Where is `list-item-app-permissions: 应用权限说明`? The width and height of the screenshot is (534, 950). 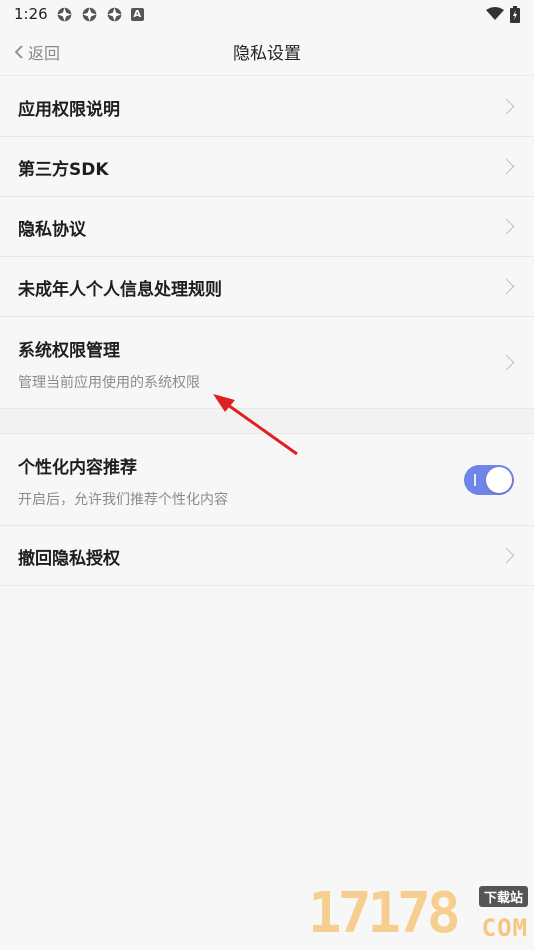
list-item-app-permissions: 应用权限说明 is located at coordinates (267, 107).